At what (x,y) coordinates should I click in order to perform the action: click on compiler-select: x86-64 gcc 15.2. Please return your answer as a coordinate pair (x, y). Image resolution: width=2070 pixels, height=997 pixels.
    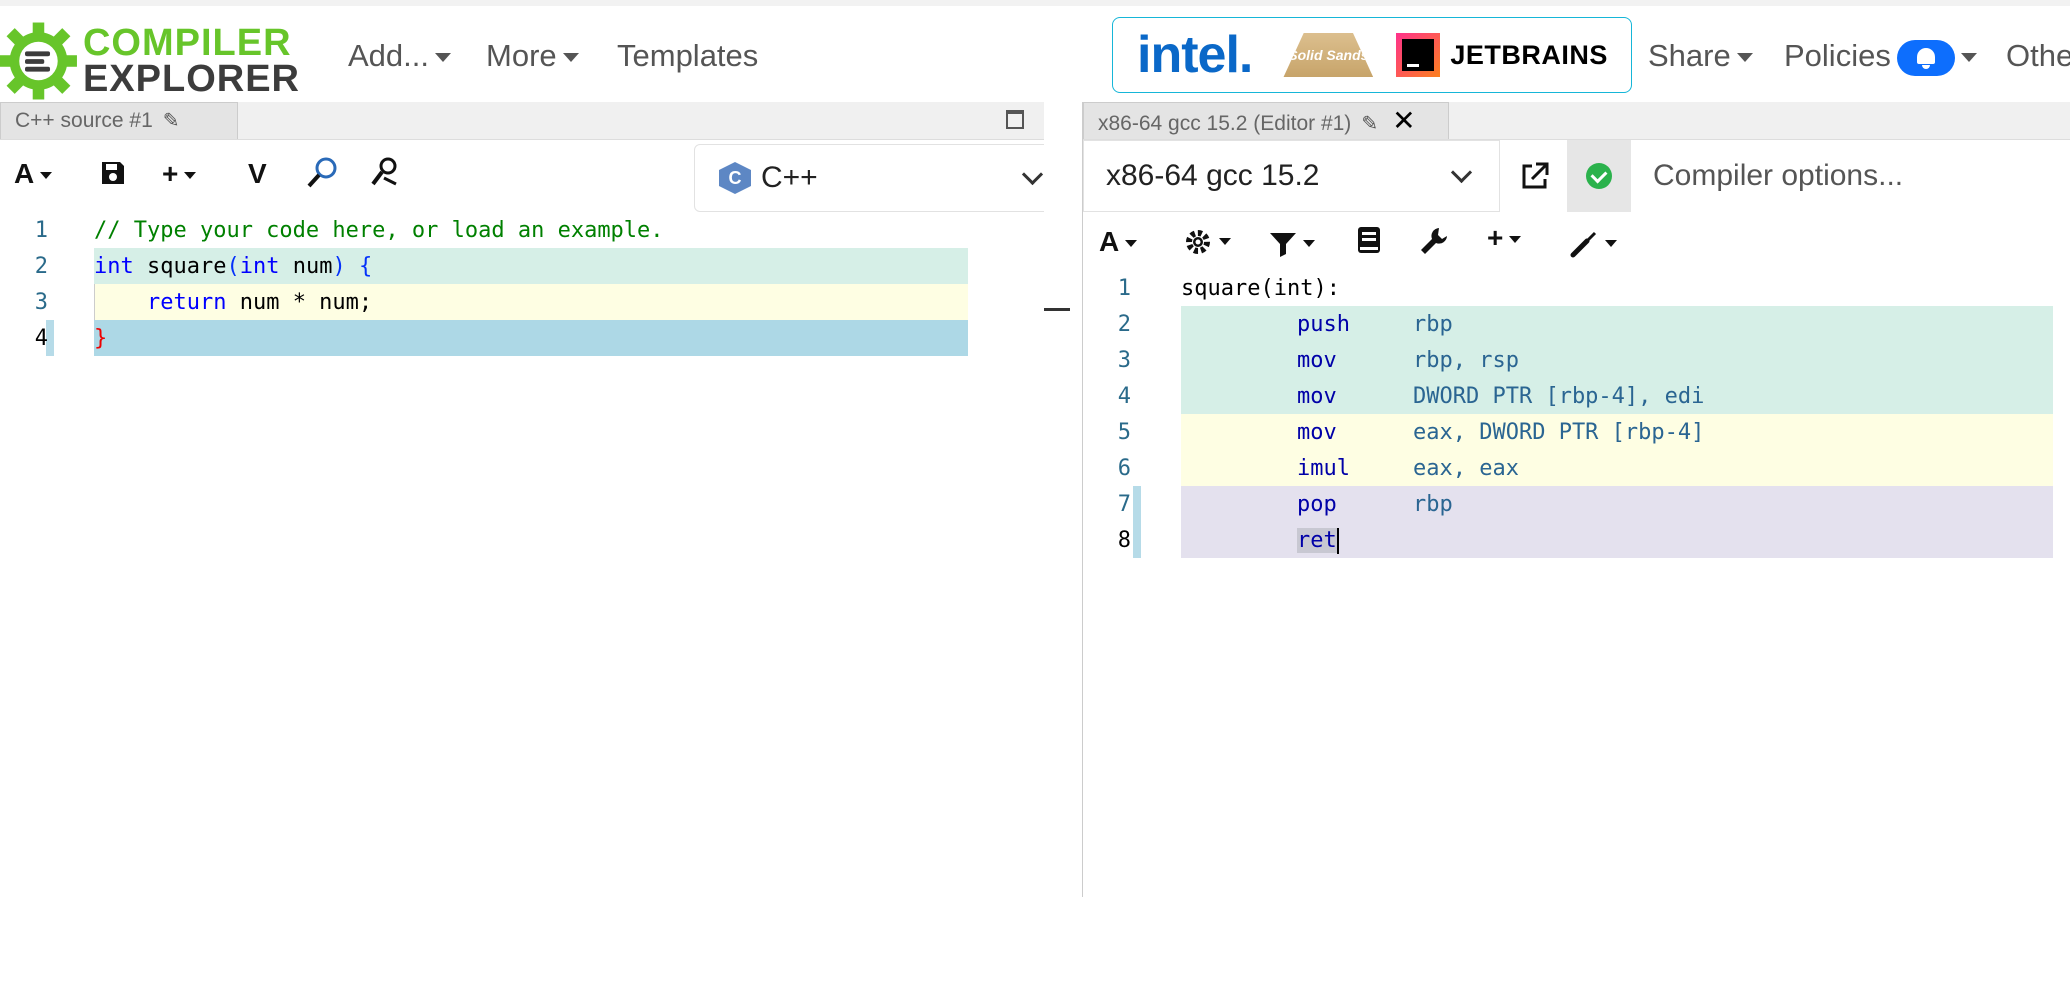
    Looking at the image, I should click on (1291, 176).